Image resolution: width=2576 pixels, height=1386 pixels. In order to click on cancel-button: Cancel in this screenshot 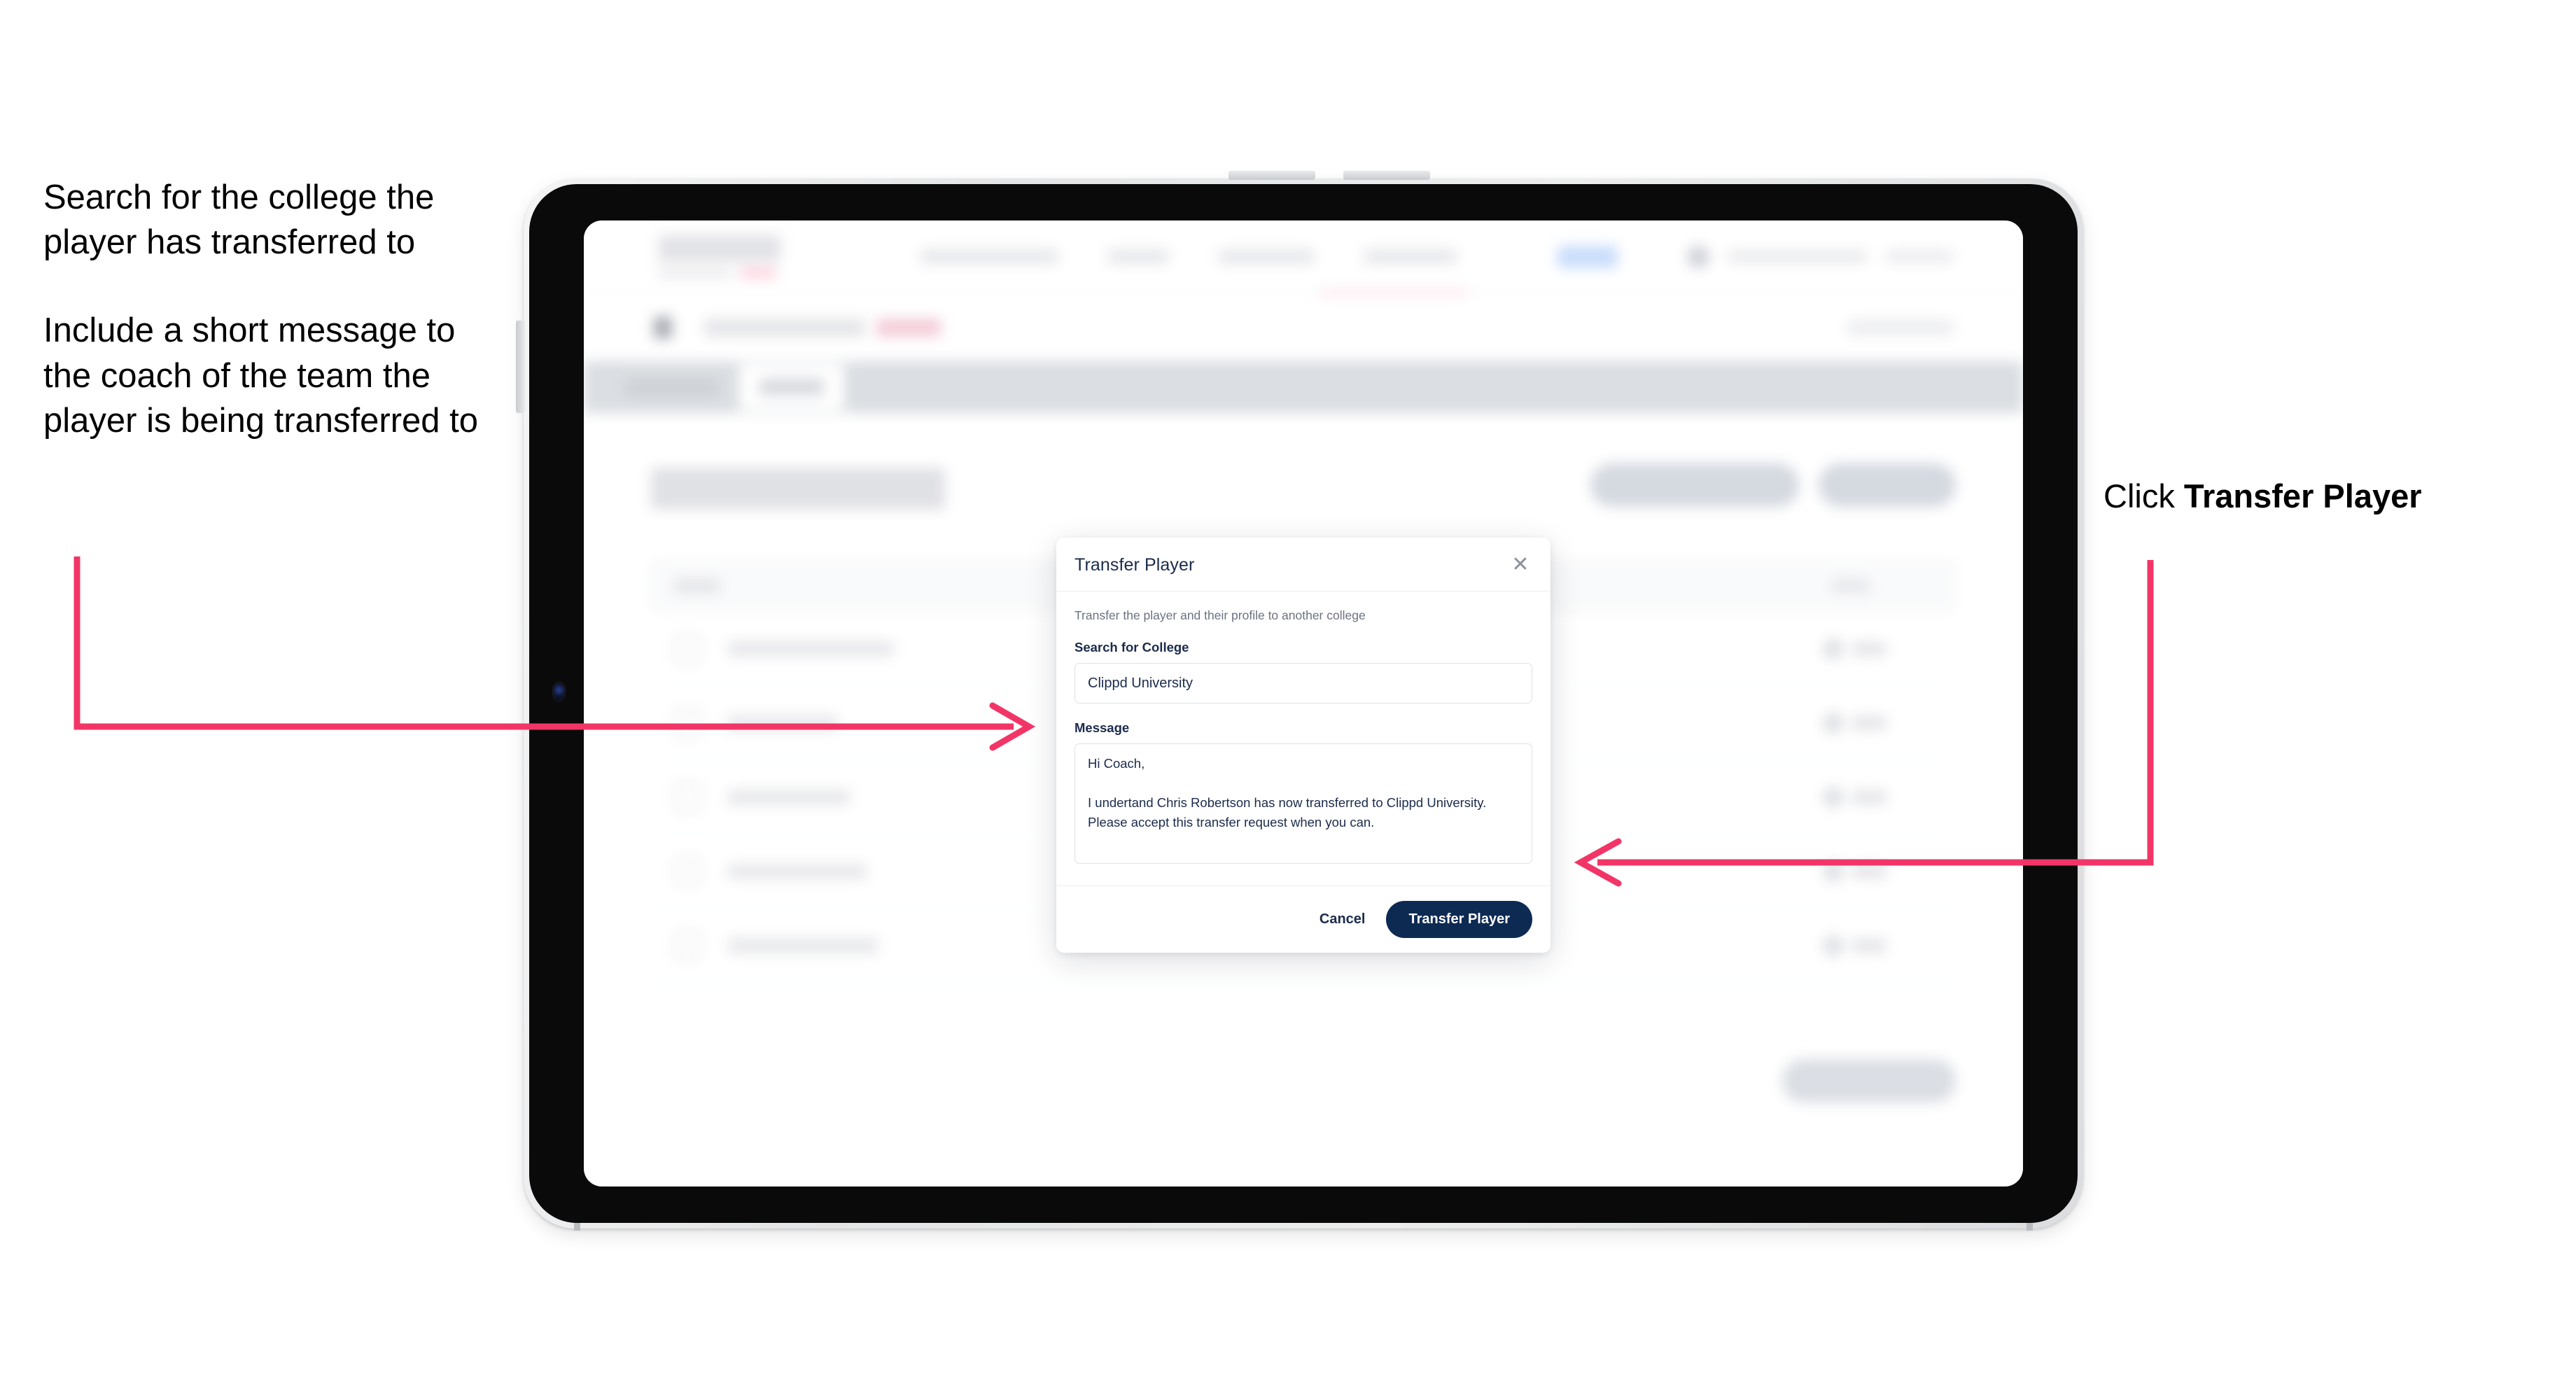, I will do `click(1342, 919)`.